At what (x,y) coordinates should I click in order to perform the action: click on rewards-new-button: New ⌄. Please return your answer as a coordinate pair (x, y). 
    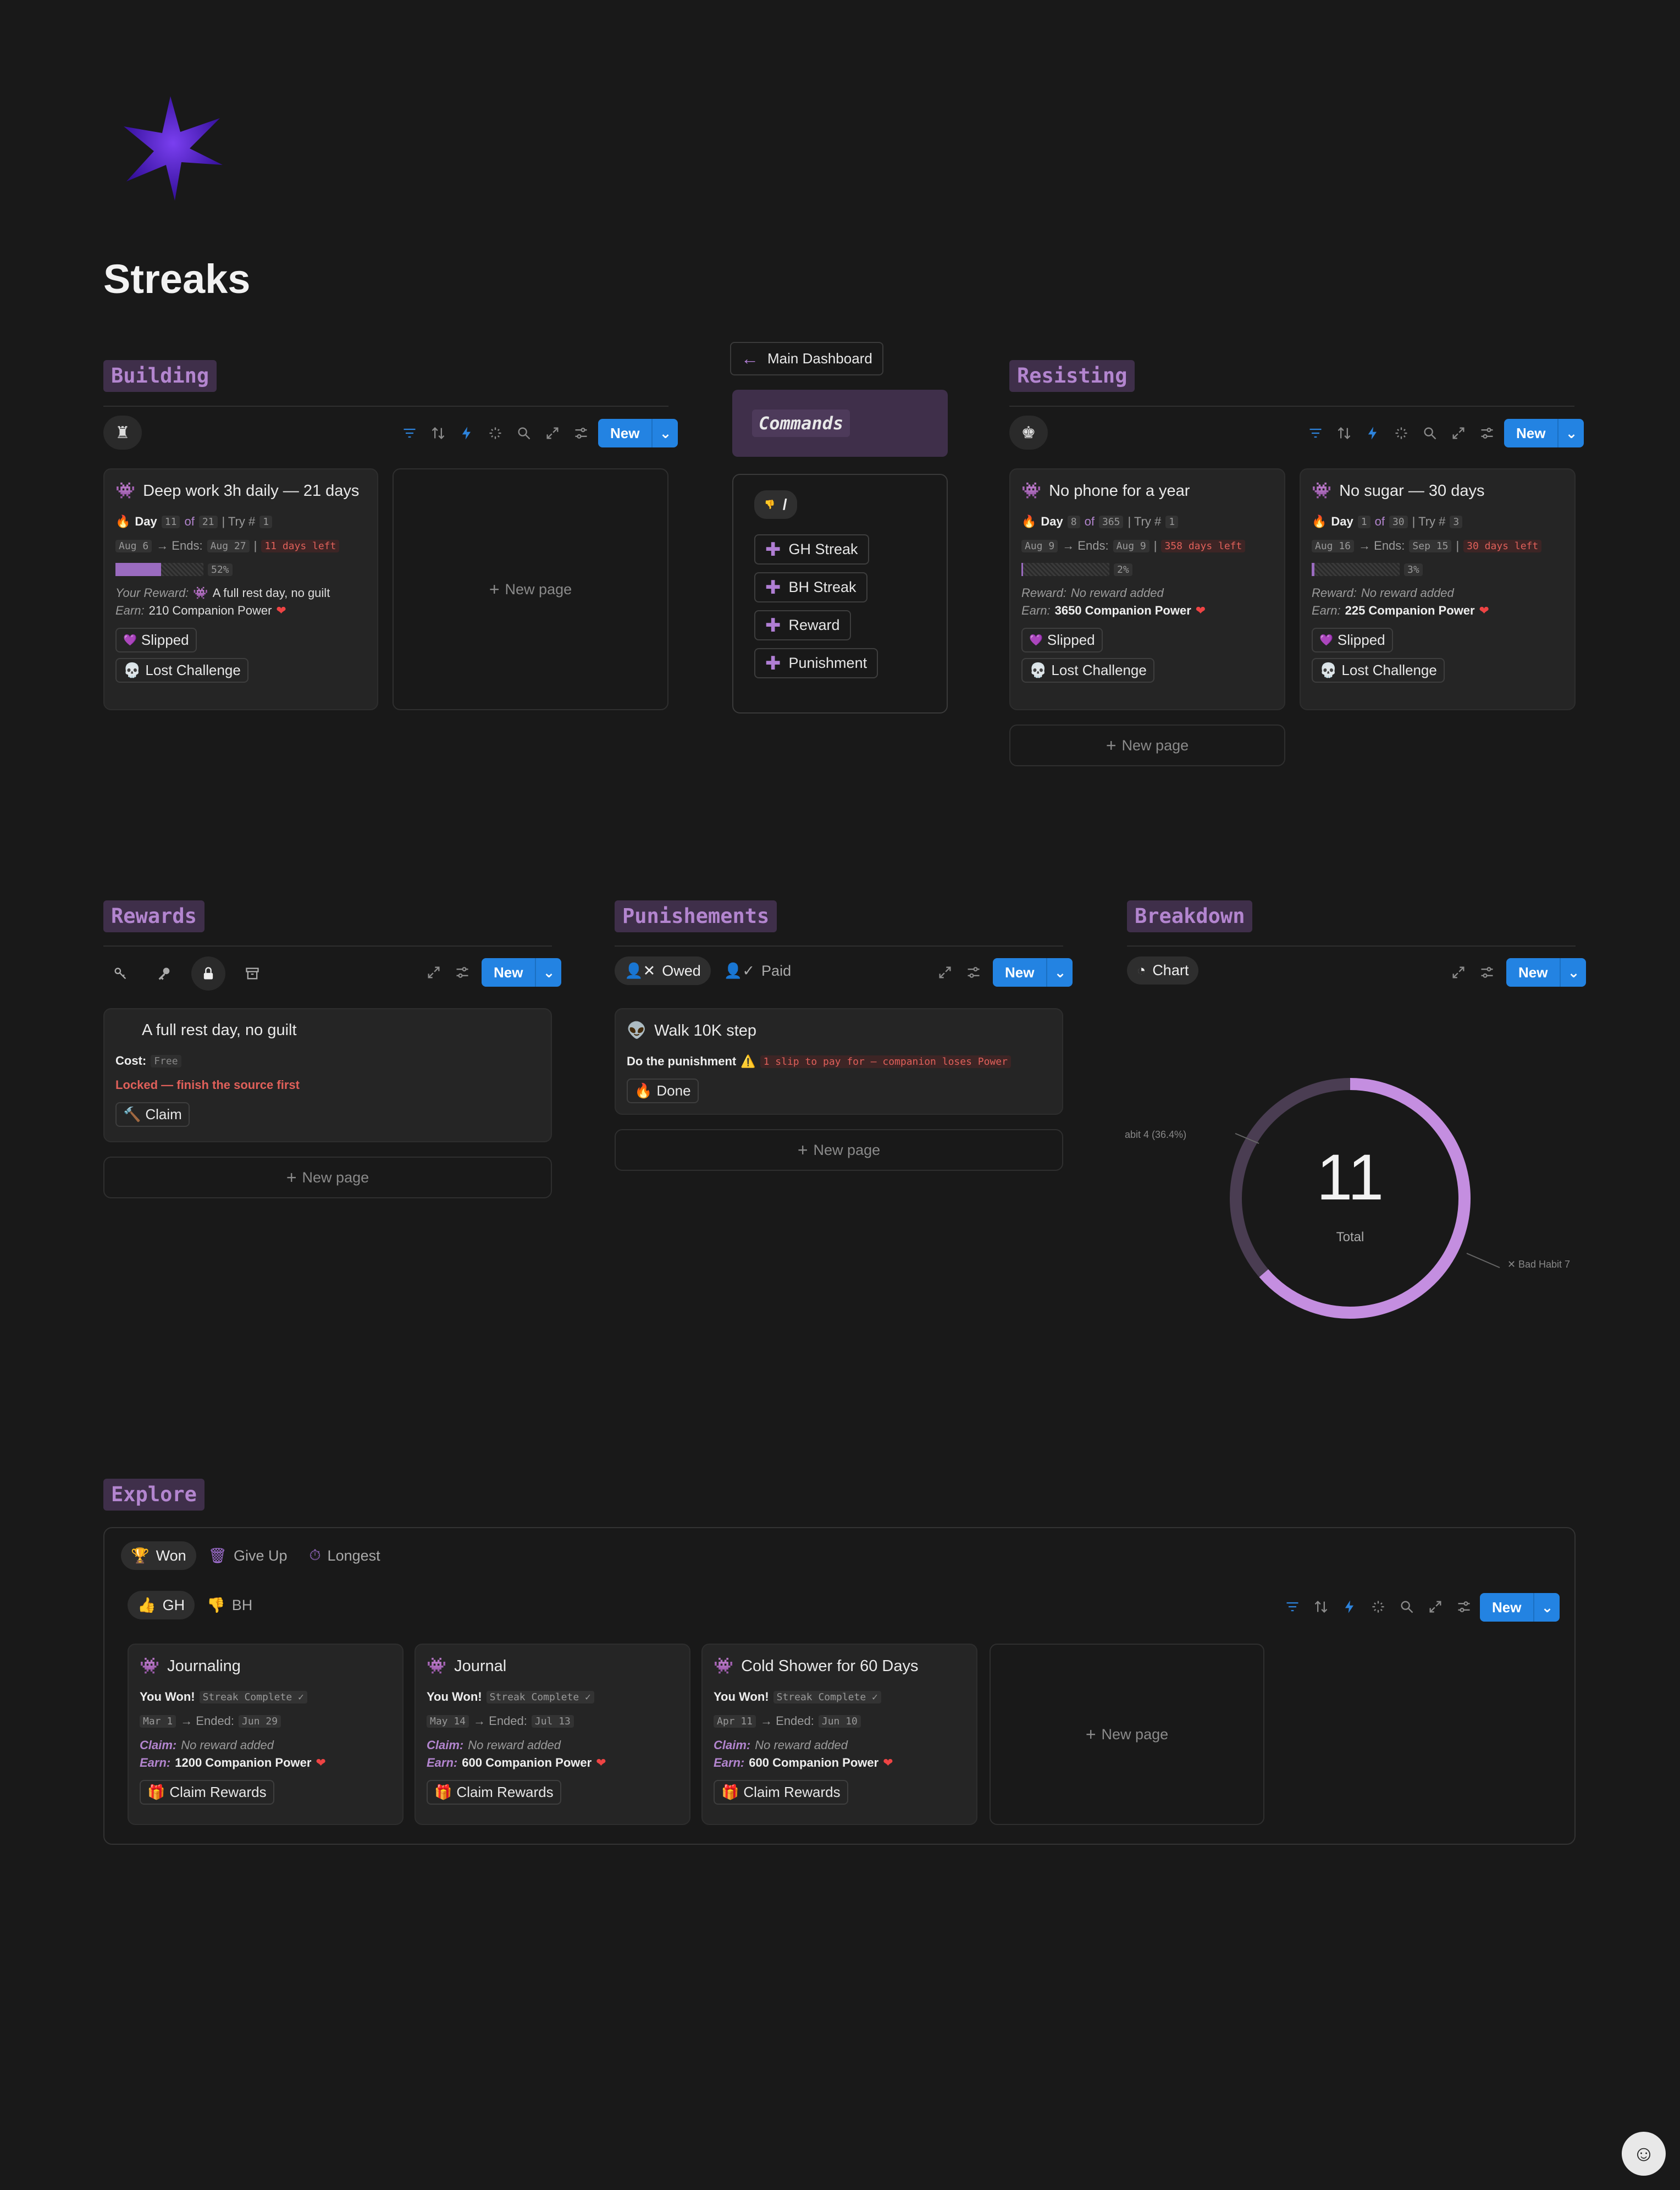
    Looking at the image, I should click on (522, 972).